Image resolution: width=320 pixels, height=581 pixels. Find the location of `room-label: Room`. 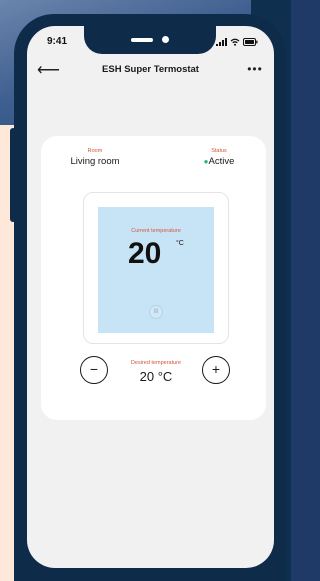

room-label: Room is located at coordinates (95, 151).